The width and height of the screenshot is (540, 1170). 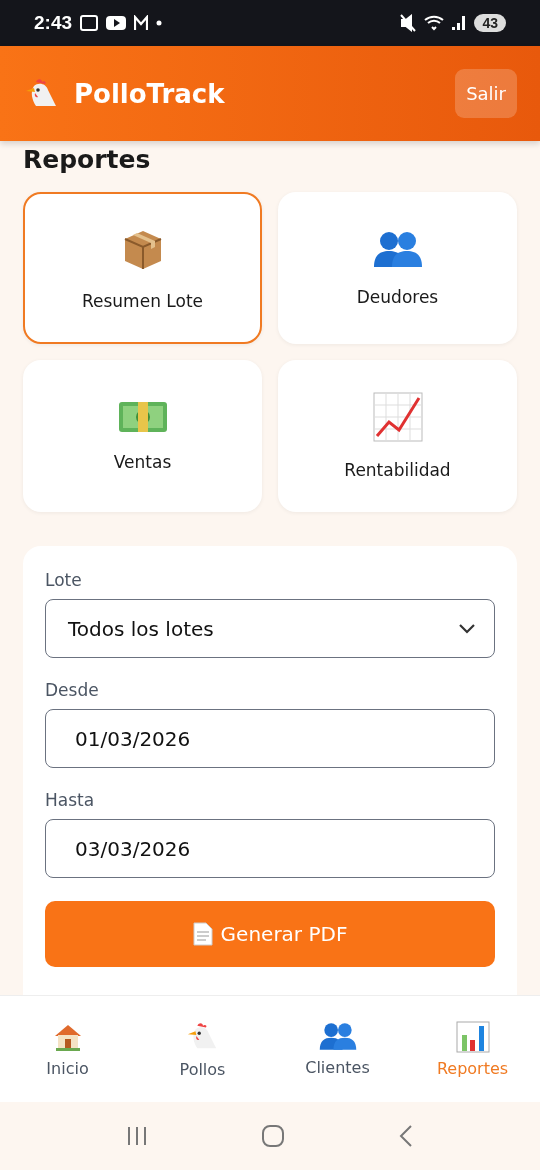 I want to click on page-title: Reportes, so click(x=87, y=159).